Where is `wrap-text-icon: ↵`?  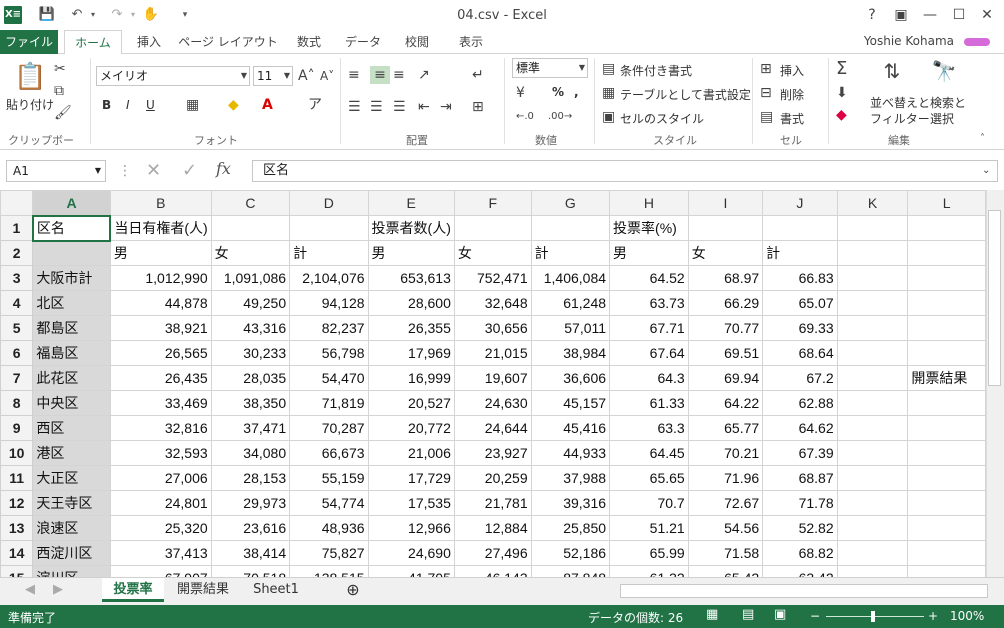 wrap-text-icon: ↵ is located at coordinates (478, 75).